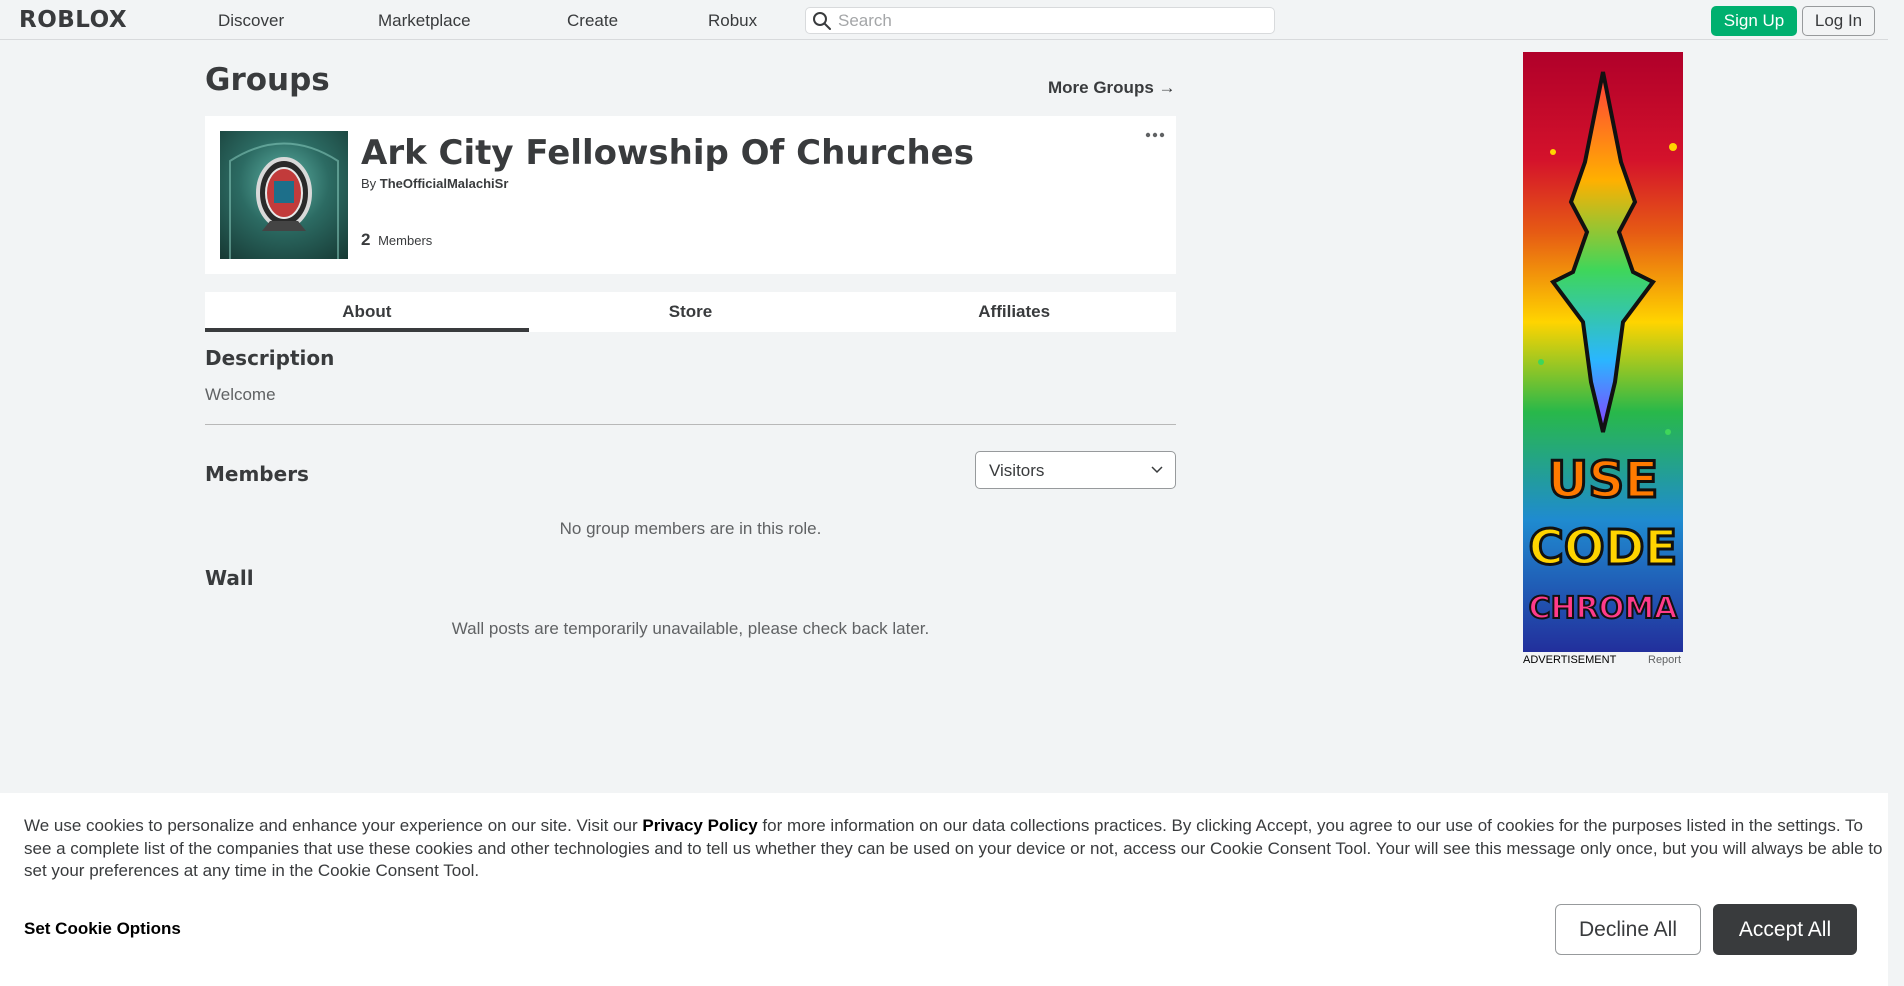 This screenshot has width=1904, height=986. Describe the element at coordinates (1075, 470) in the screenshot. I see `role-dropdown: Visitors` at that location.